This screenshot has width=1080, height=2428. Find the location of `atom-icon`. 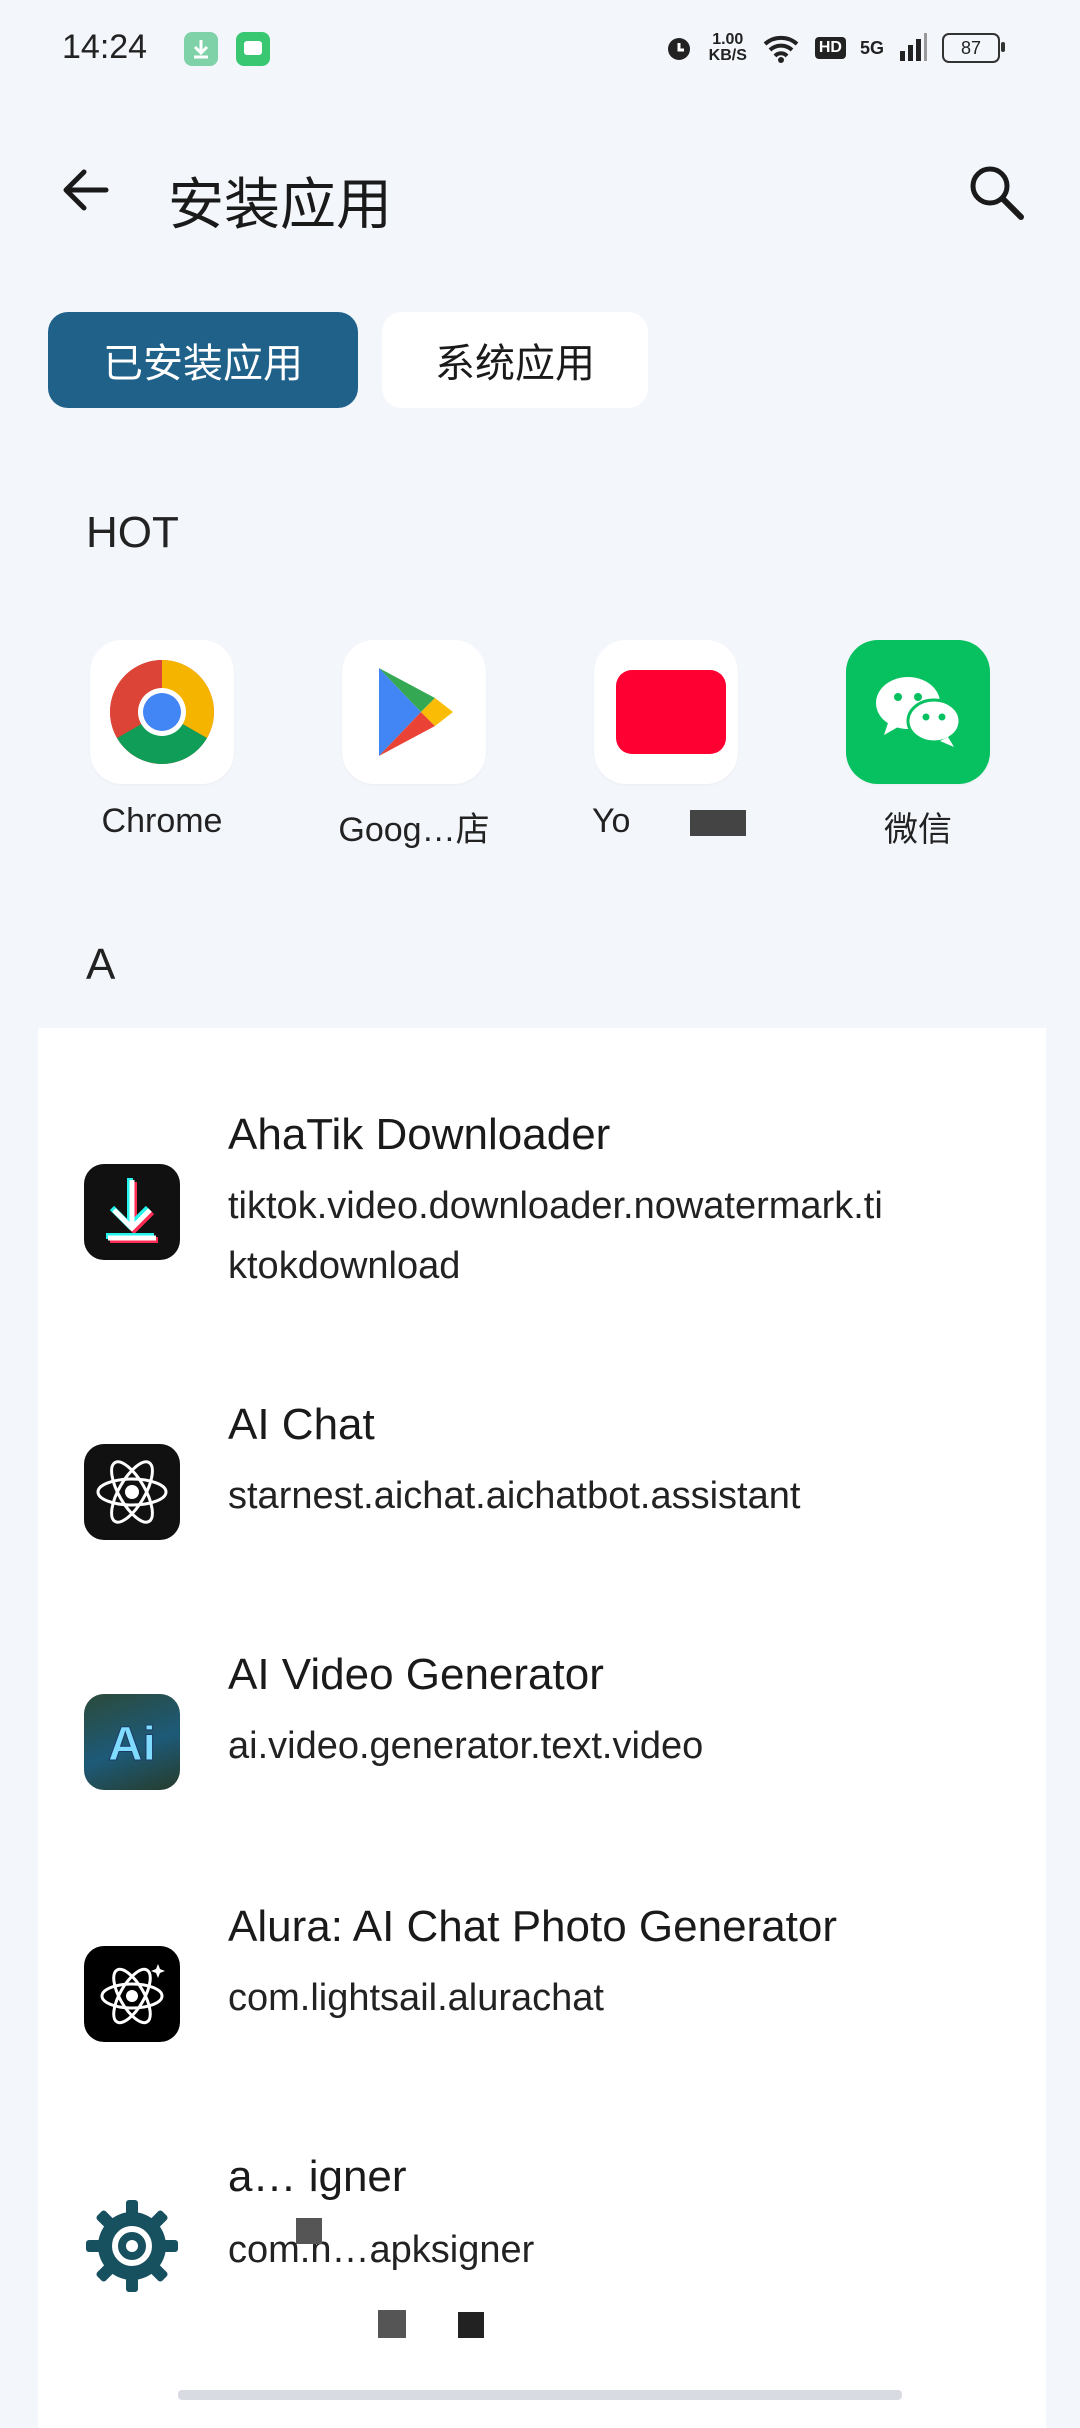

atom-icon is located at coordinates (132, 1492).